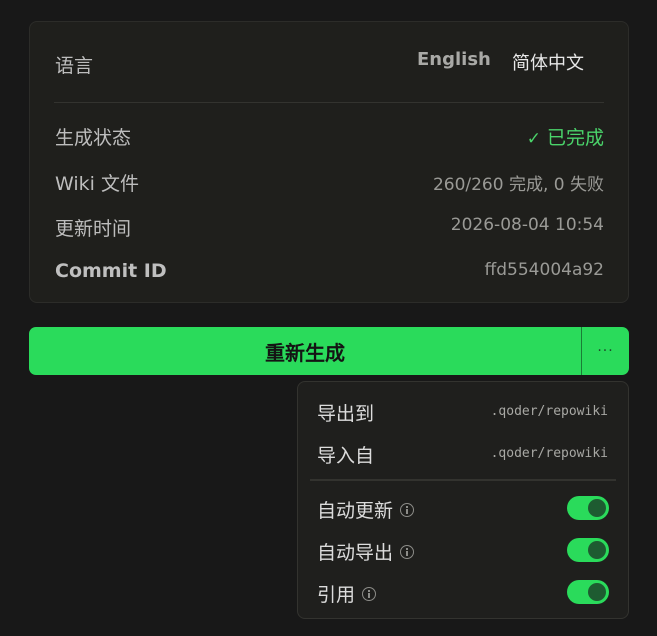 The image size is (657, 636). What do you see at coordinates (463, 550) in the screenshot?
I see `auto-export-row: 自动导出` at bounding box center [463, 550].